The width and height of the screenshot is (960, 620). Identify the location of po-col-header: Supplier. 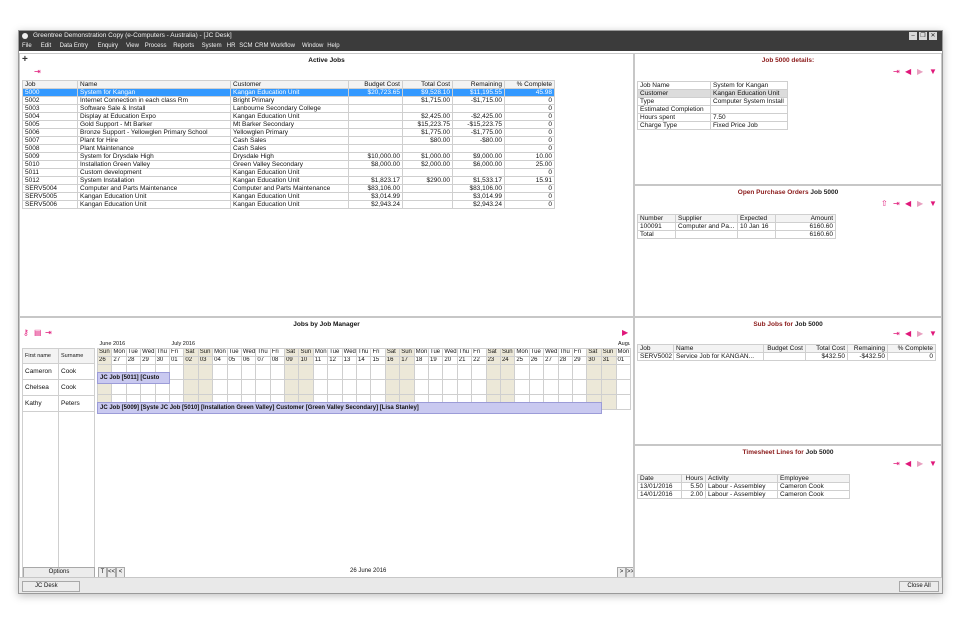
(706, 218).